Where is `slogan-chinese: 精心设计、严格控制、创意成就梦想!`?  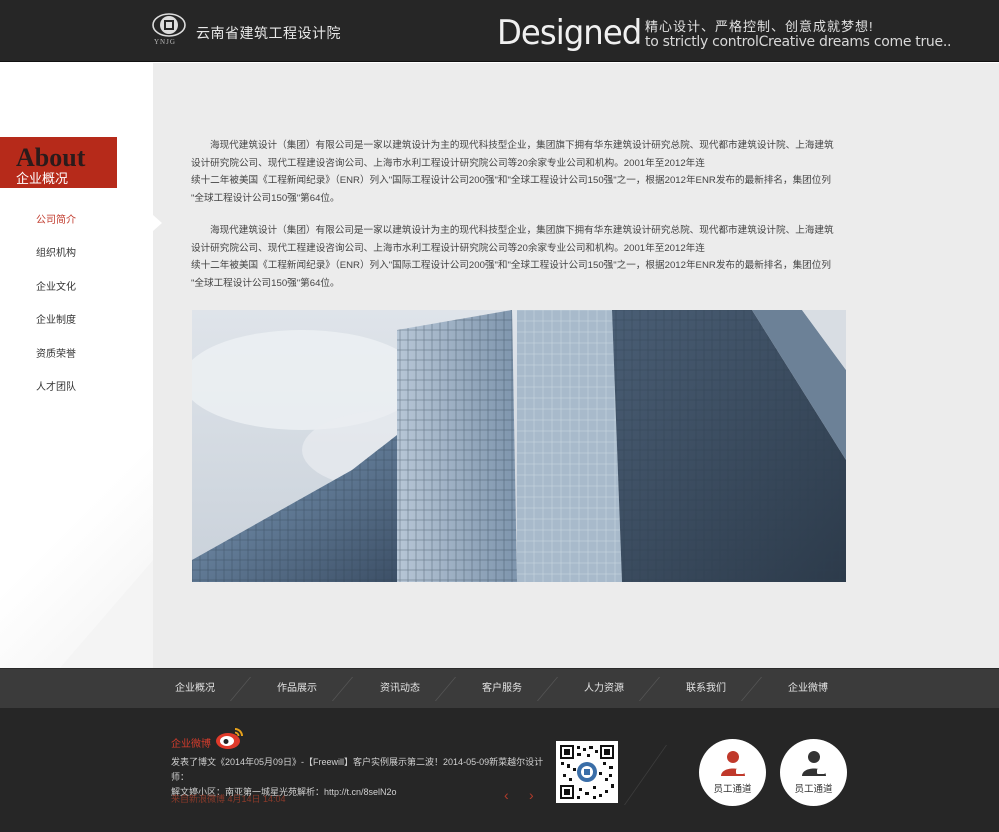
slogan-chinese: 精心设计、严格控制、创意成就梦想! is located at coordinates (759, 26).